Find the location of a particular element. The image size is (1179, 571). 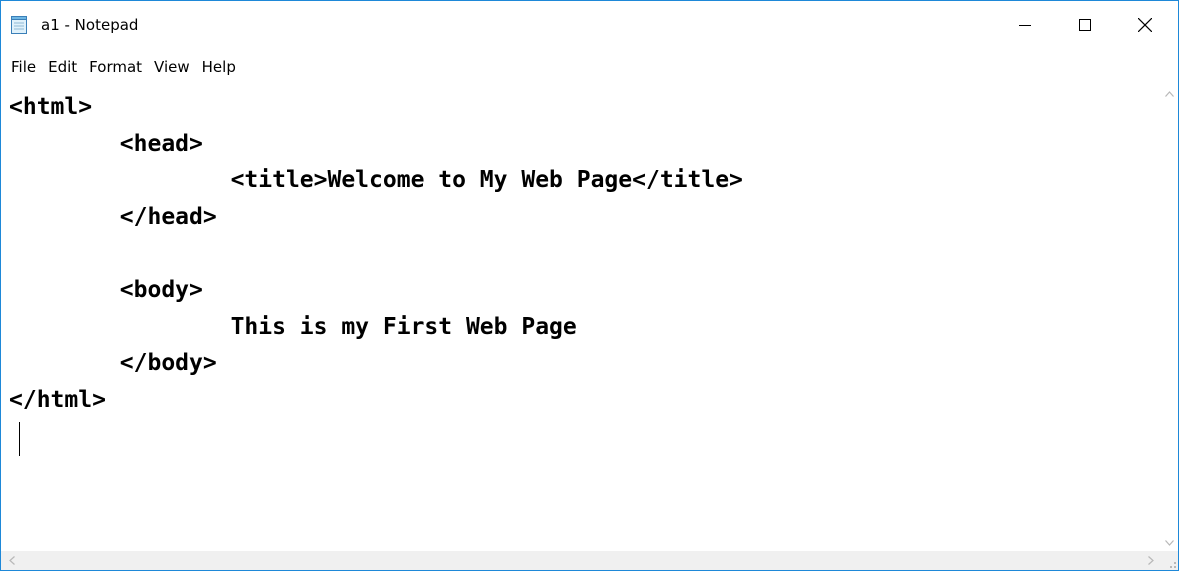

menu-file: File is located at coordinates (23, 67).